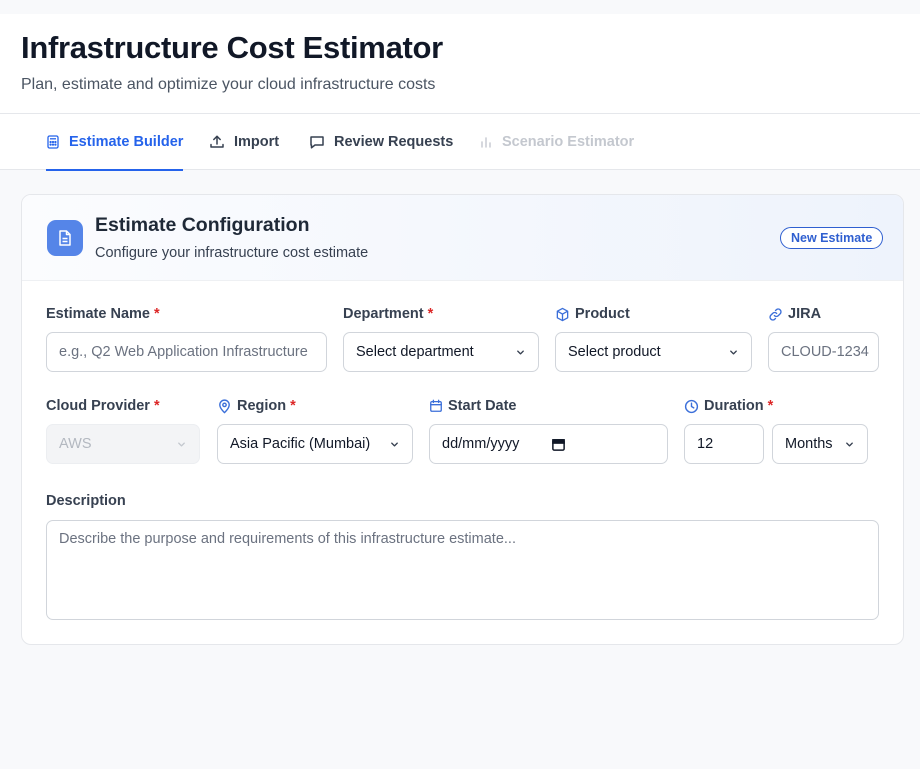 Image resolution: width=920 pixels, height=769 pixels. I want to click on cloud-provider-label: Cloud Provider *, so click(103, 406).